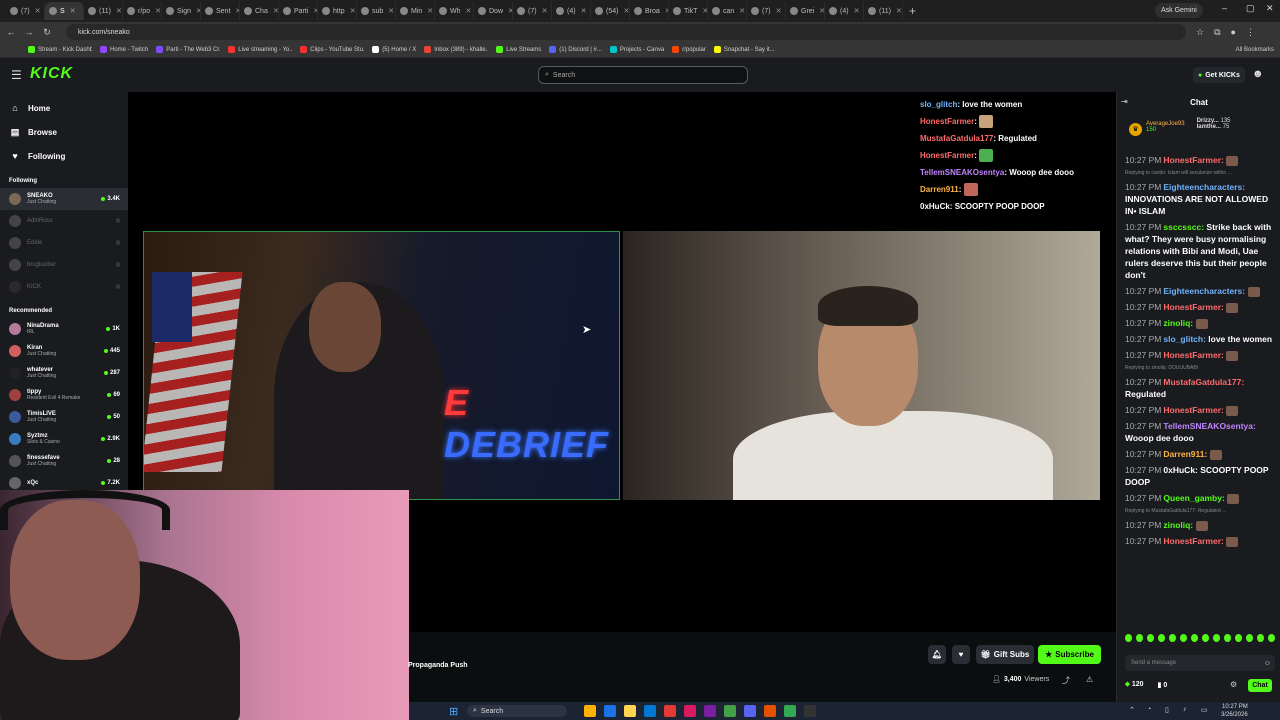  What do you see at coordinates (590, 711) in the screenshot?
I see `file-explorer-icon` at bounding box center [590, 711].